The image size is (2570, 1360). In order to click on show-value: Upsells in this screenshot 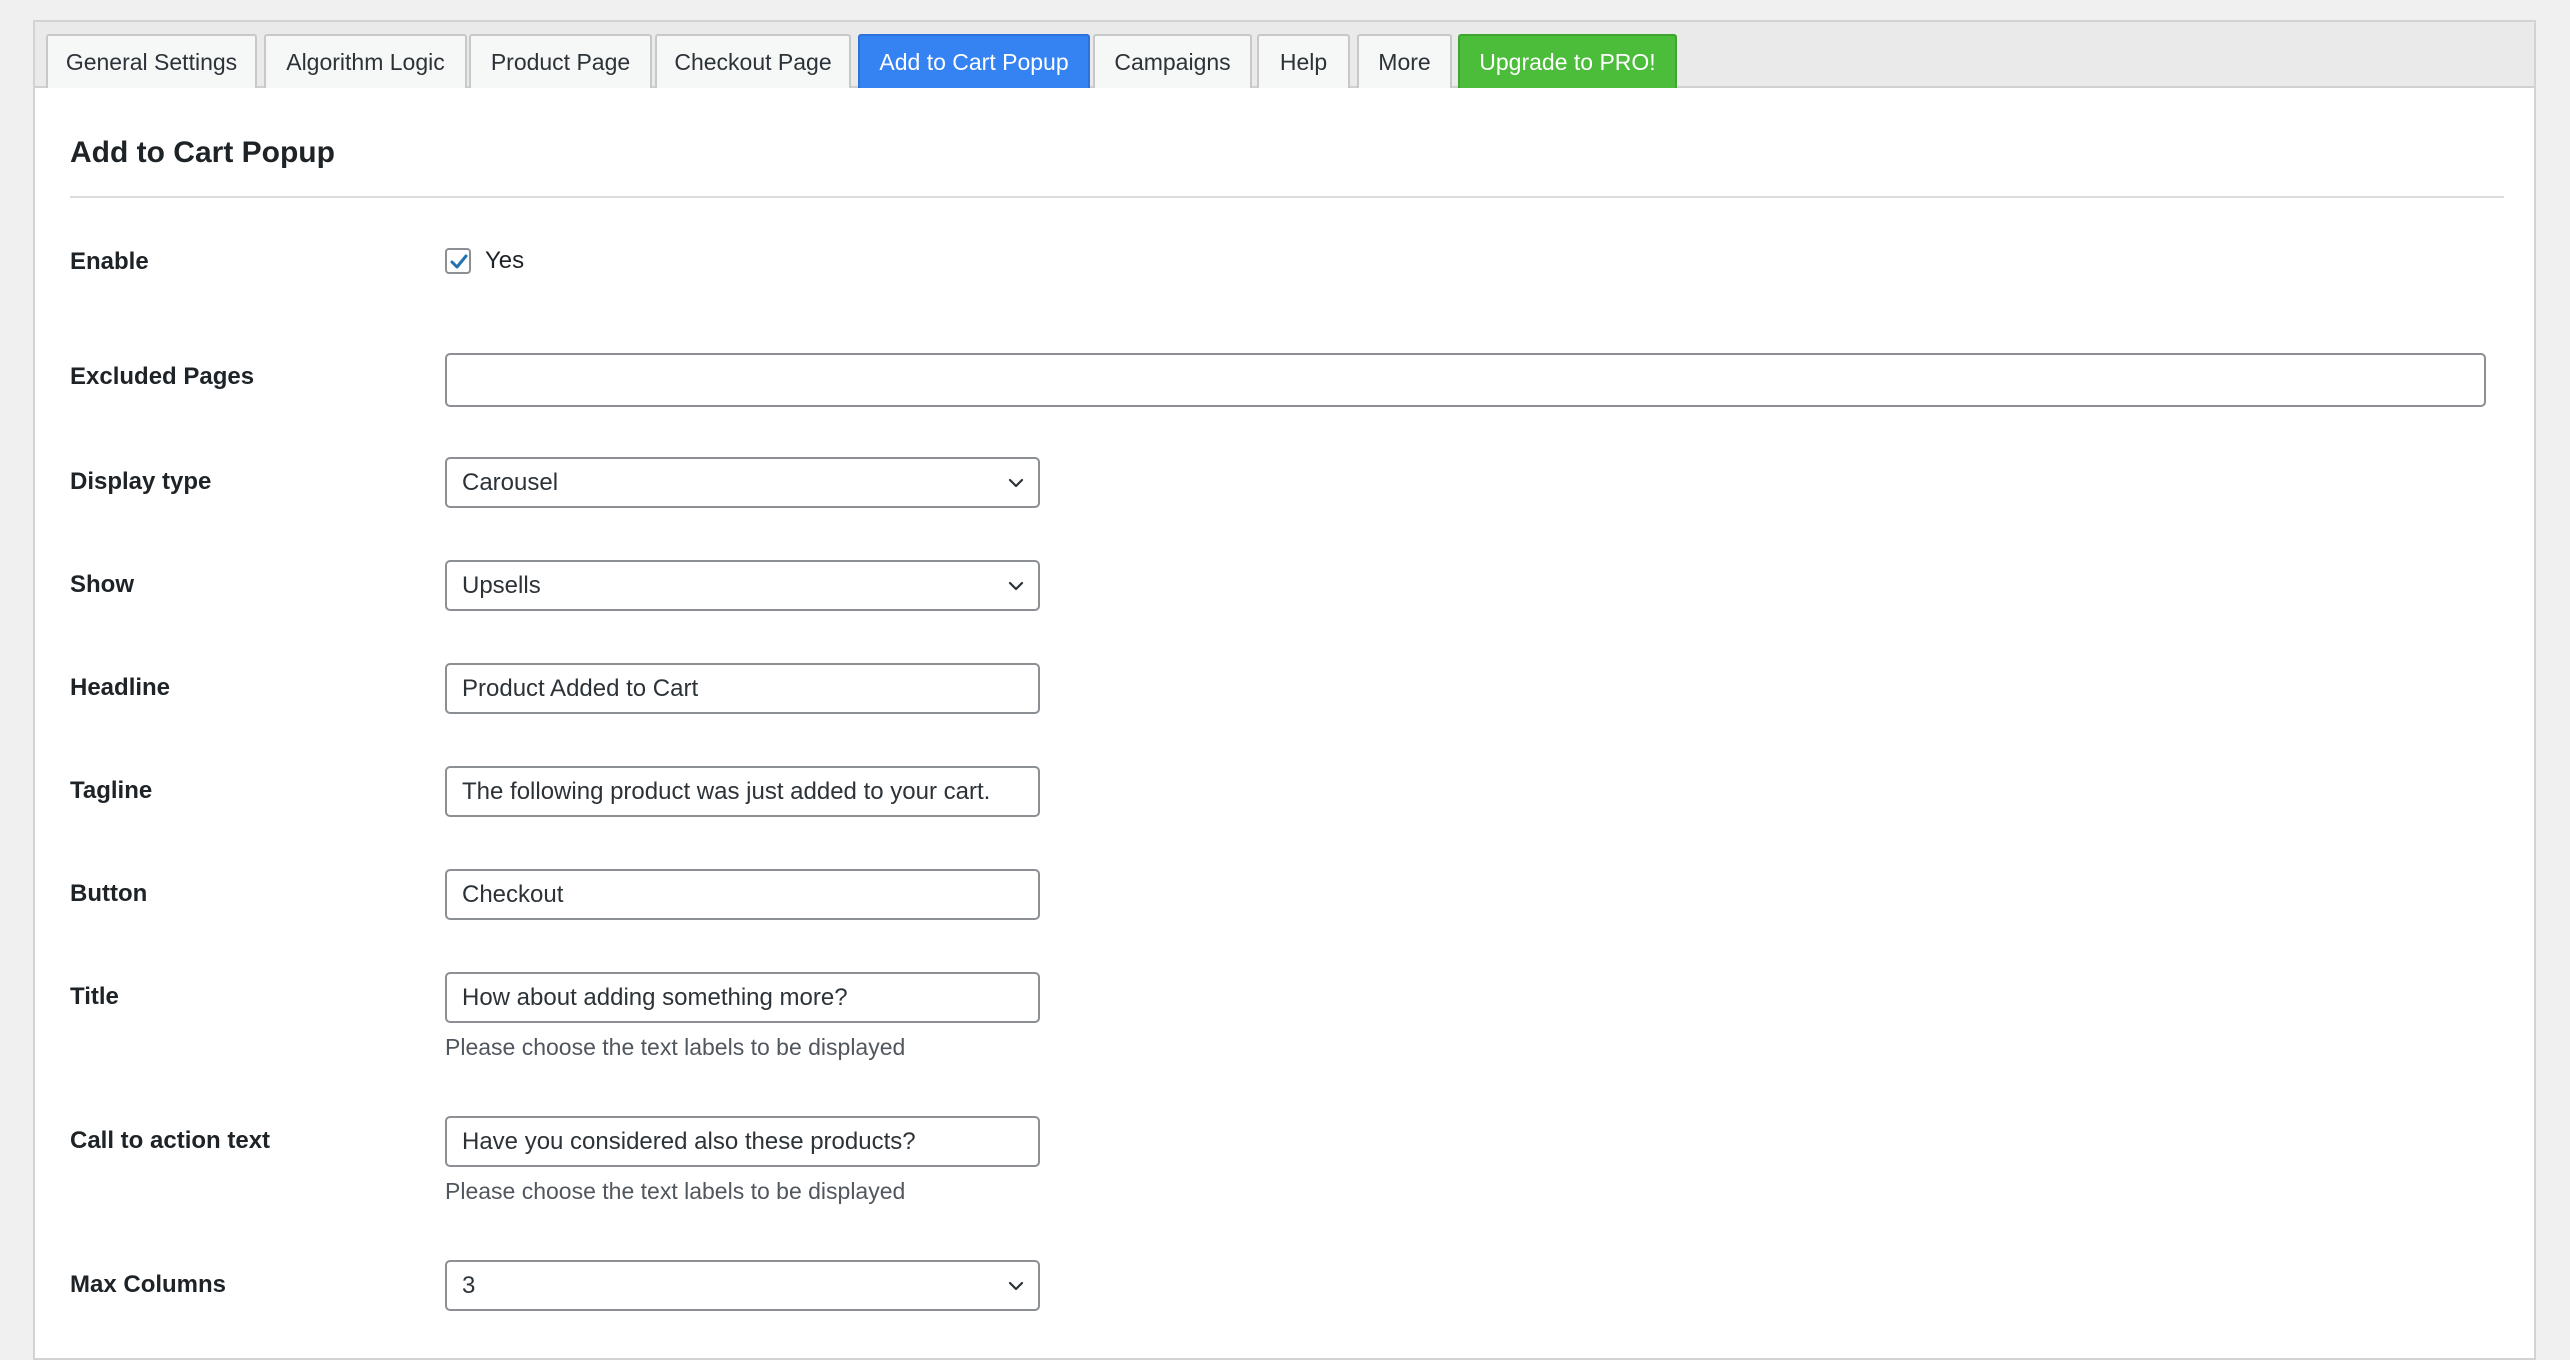, I will do `click(501, 585)`.